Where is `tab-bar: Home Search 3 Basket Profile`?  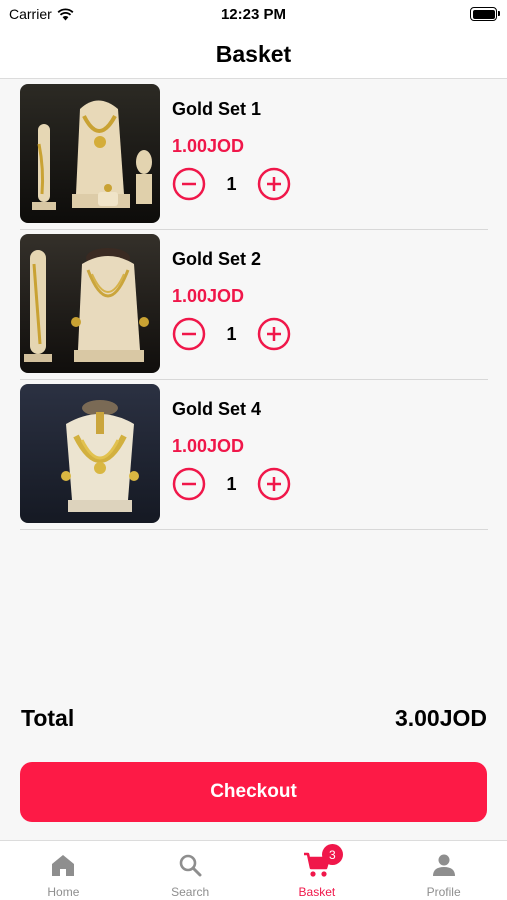
tab-bar: Home Search 3 Basket Profile is located at coordinates (253, 870).